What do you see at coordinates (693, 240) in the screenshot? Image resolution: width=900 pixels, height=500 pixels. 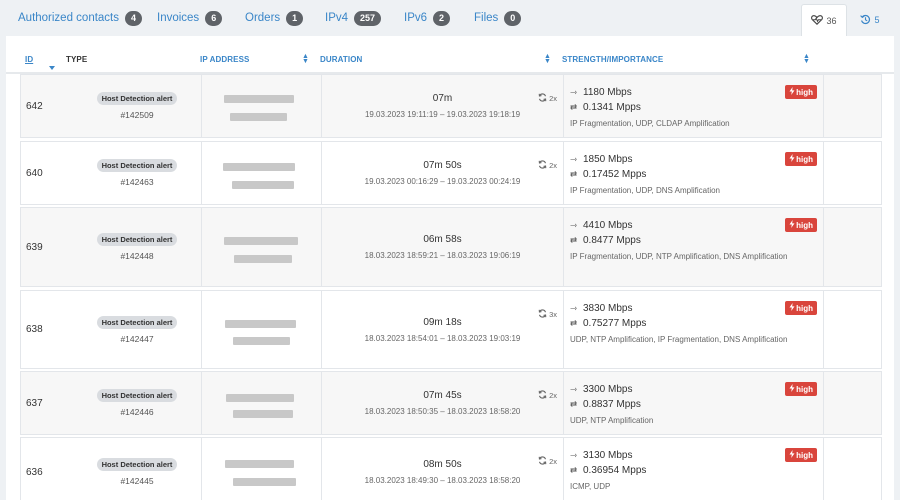 I see `packets-line: ⇄ 0.8477 Mpps` at bounding box center [693, 240].